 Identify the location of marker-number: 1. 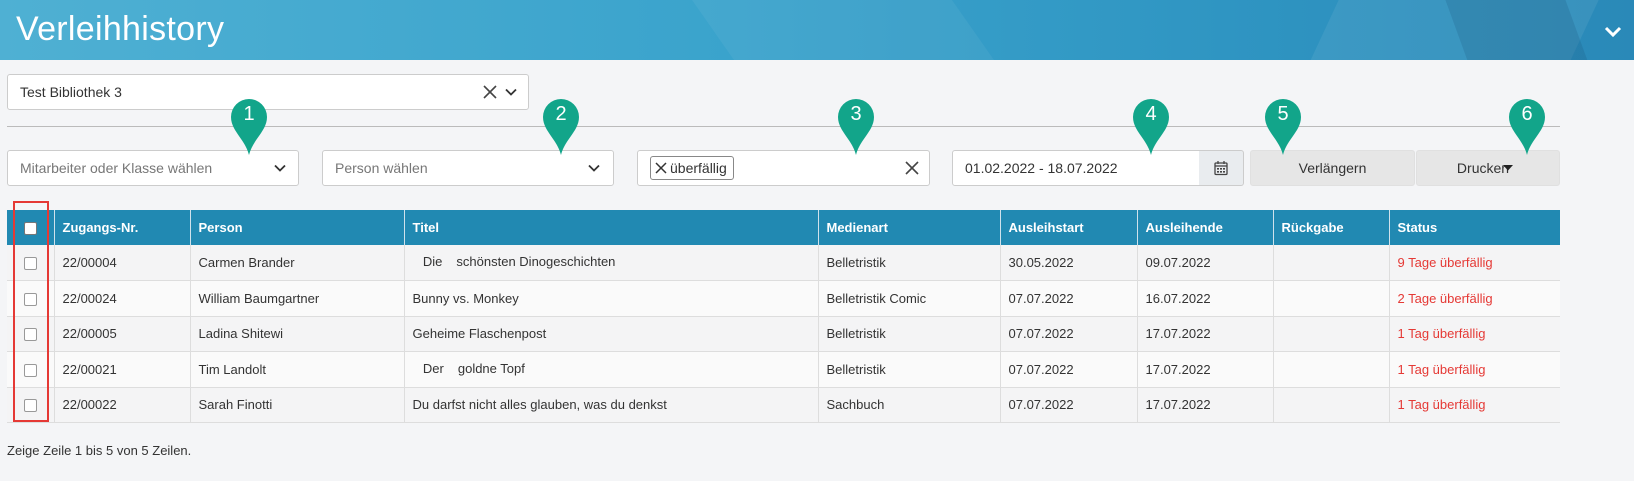
(249, 114).